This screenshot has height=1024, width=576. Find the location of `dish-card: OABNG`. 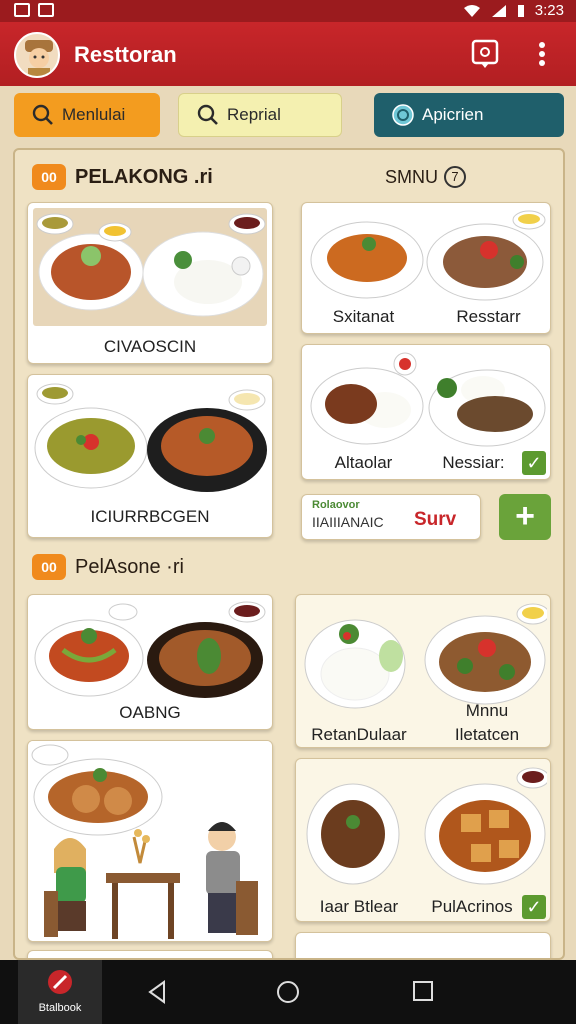

dish-card: OABNG is located at coordinates (150, 662).